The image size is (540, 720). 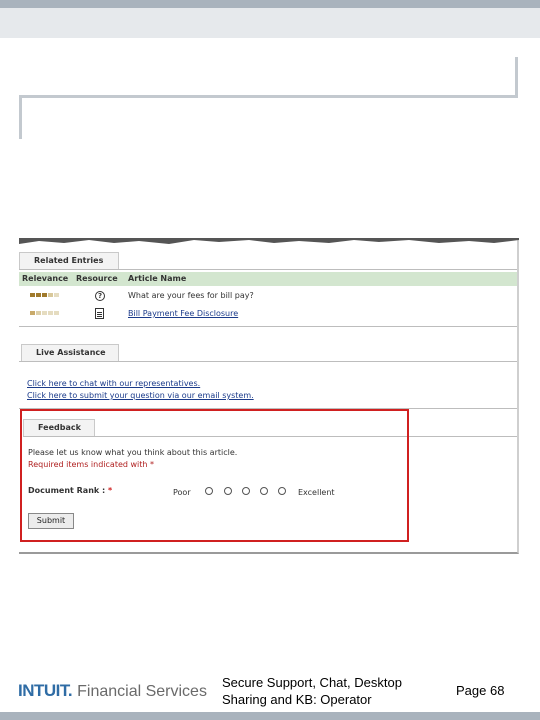 I want to click on related-row: Bill Payment Fee Disclosure, so click(x=268, y=314).